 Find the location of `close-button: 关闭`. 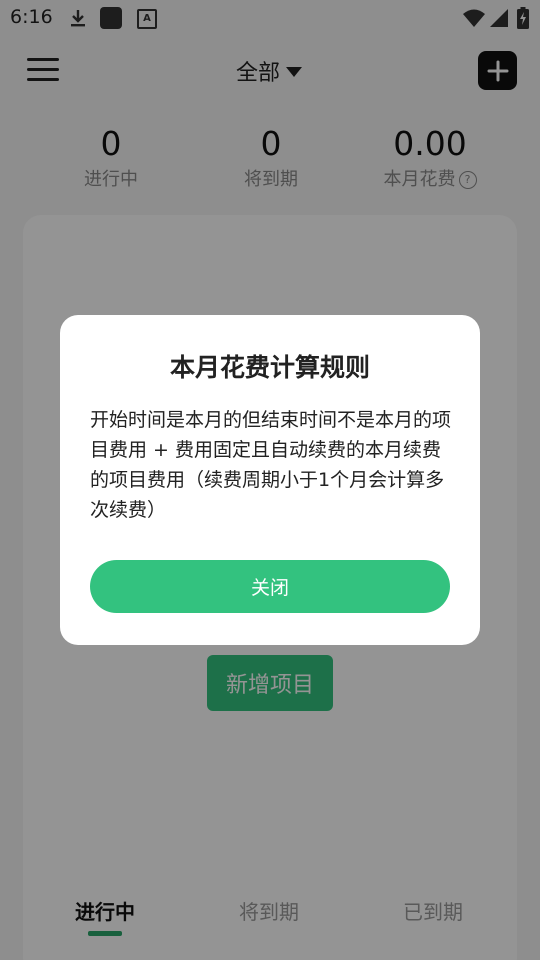

close-button: 关闭 is located at coordinates (270, 586).